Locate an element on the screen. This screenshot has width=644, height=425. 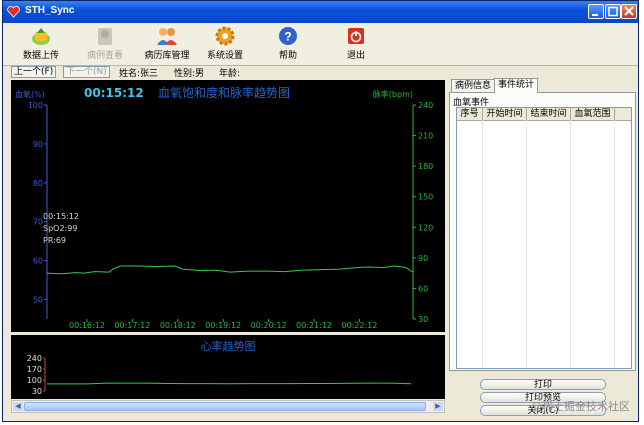
close-window-button is located at coordinates (629, 11).